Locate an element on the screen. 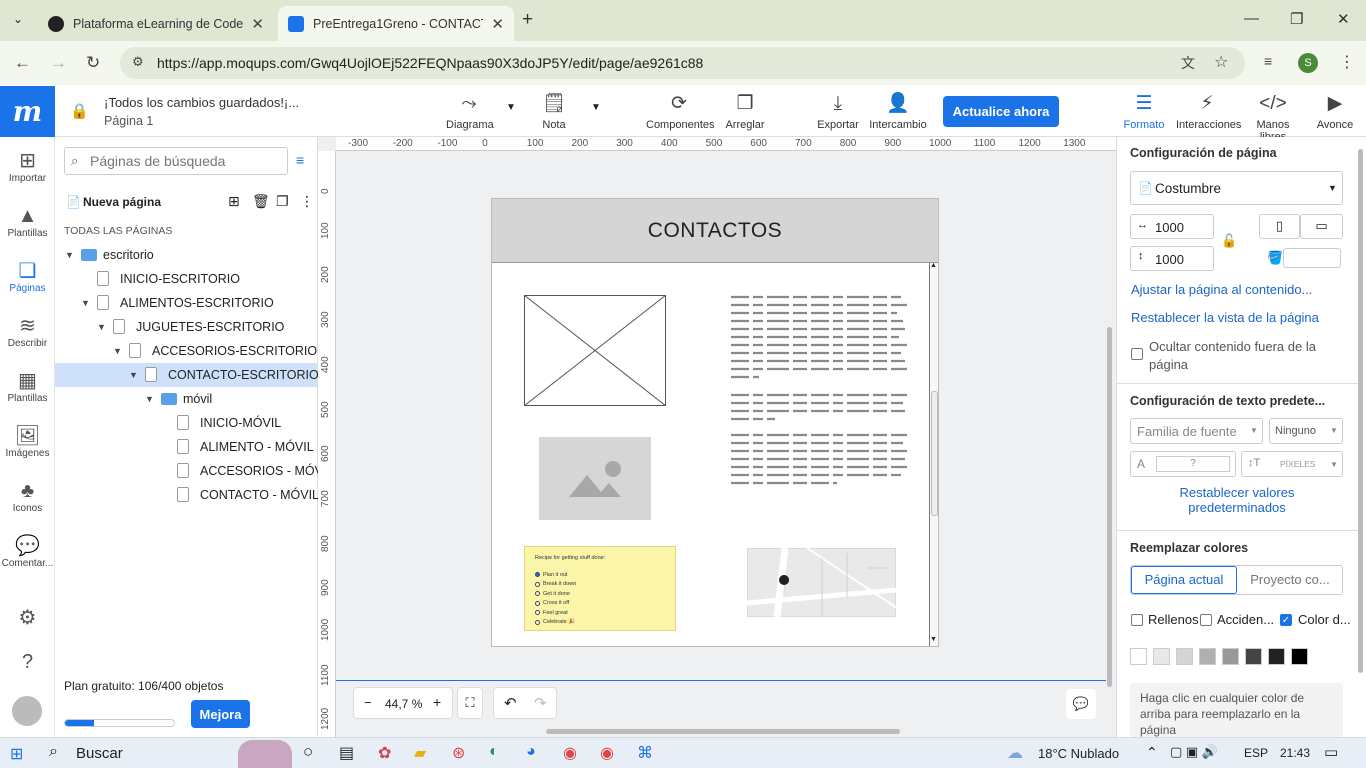 The height and width of the screenshot is (768, 1366). portrait-button: ▯ is located at coordinates (1279, 226).